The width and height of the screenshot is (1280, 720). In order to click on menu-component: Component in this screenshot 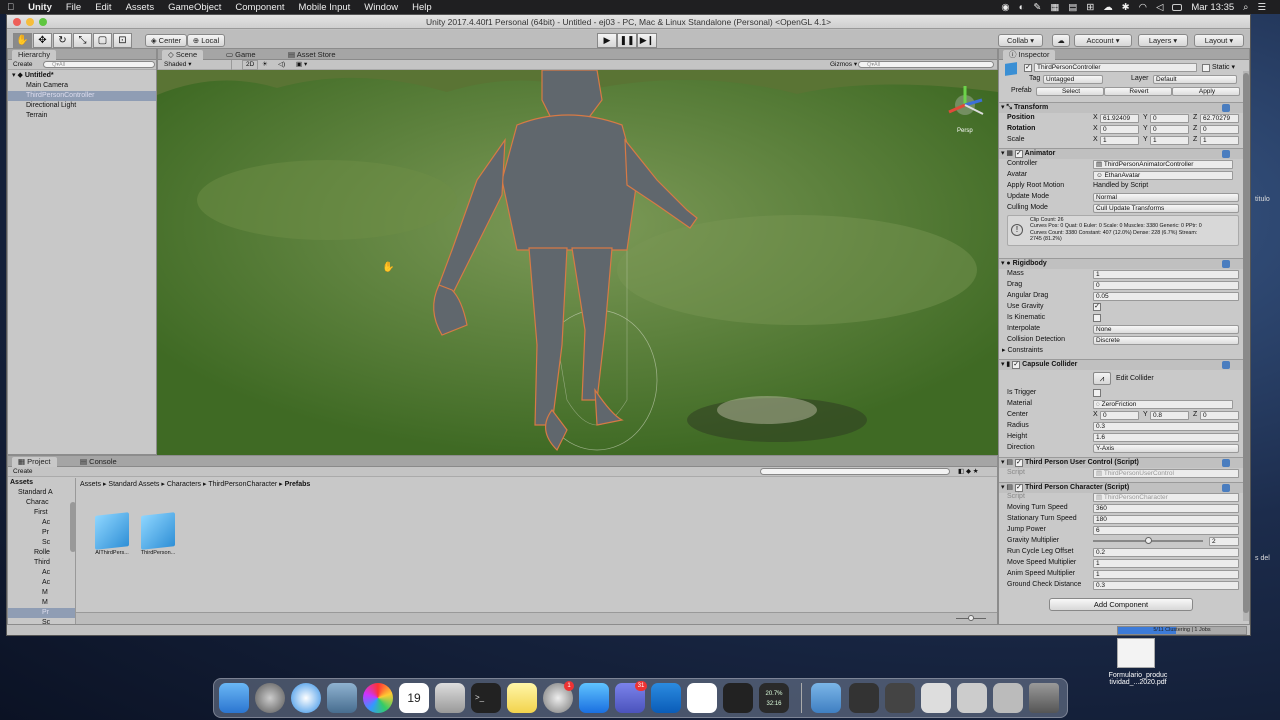, I will do `click(259, 7)`.